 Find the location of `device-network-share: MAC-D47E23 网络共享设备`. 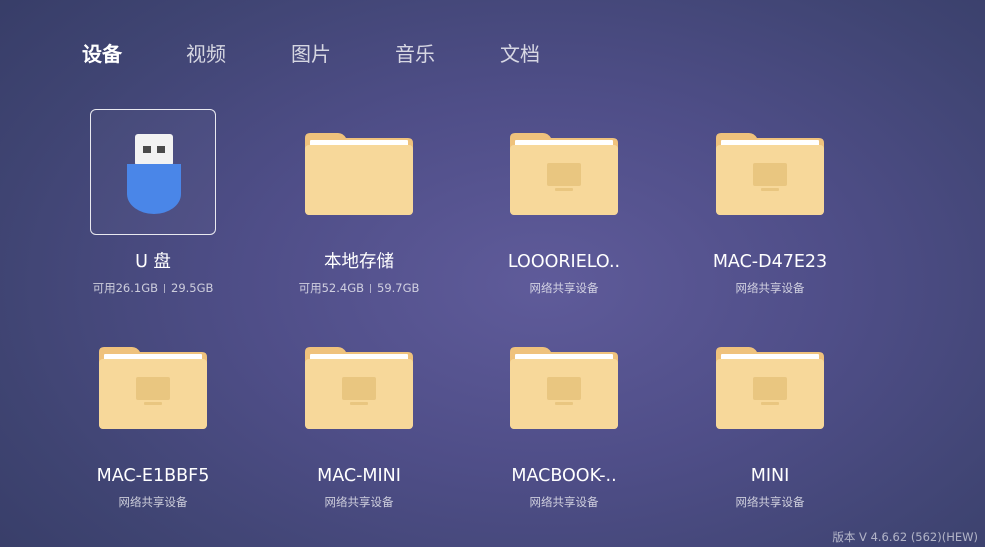

device-network-share: MAC-D47E23 网络共享设备 is located at coordinates (767, 214).